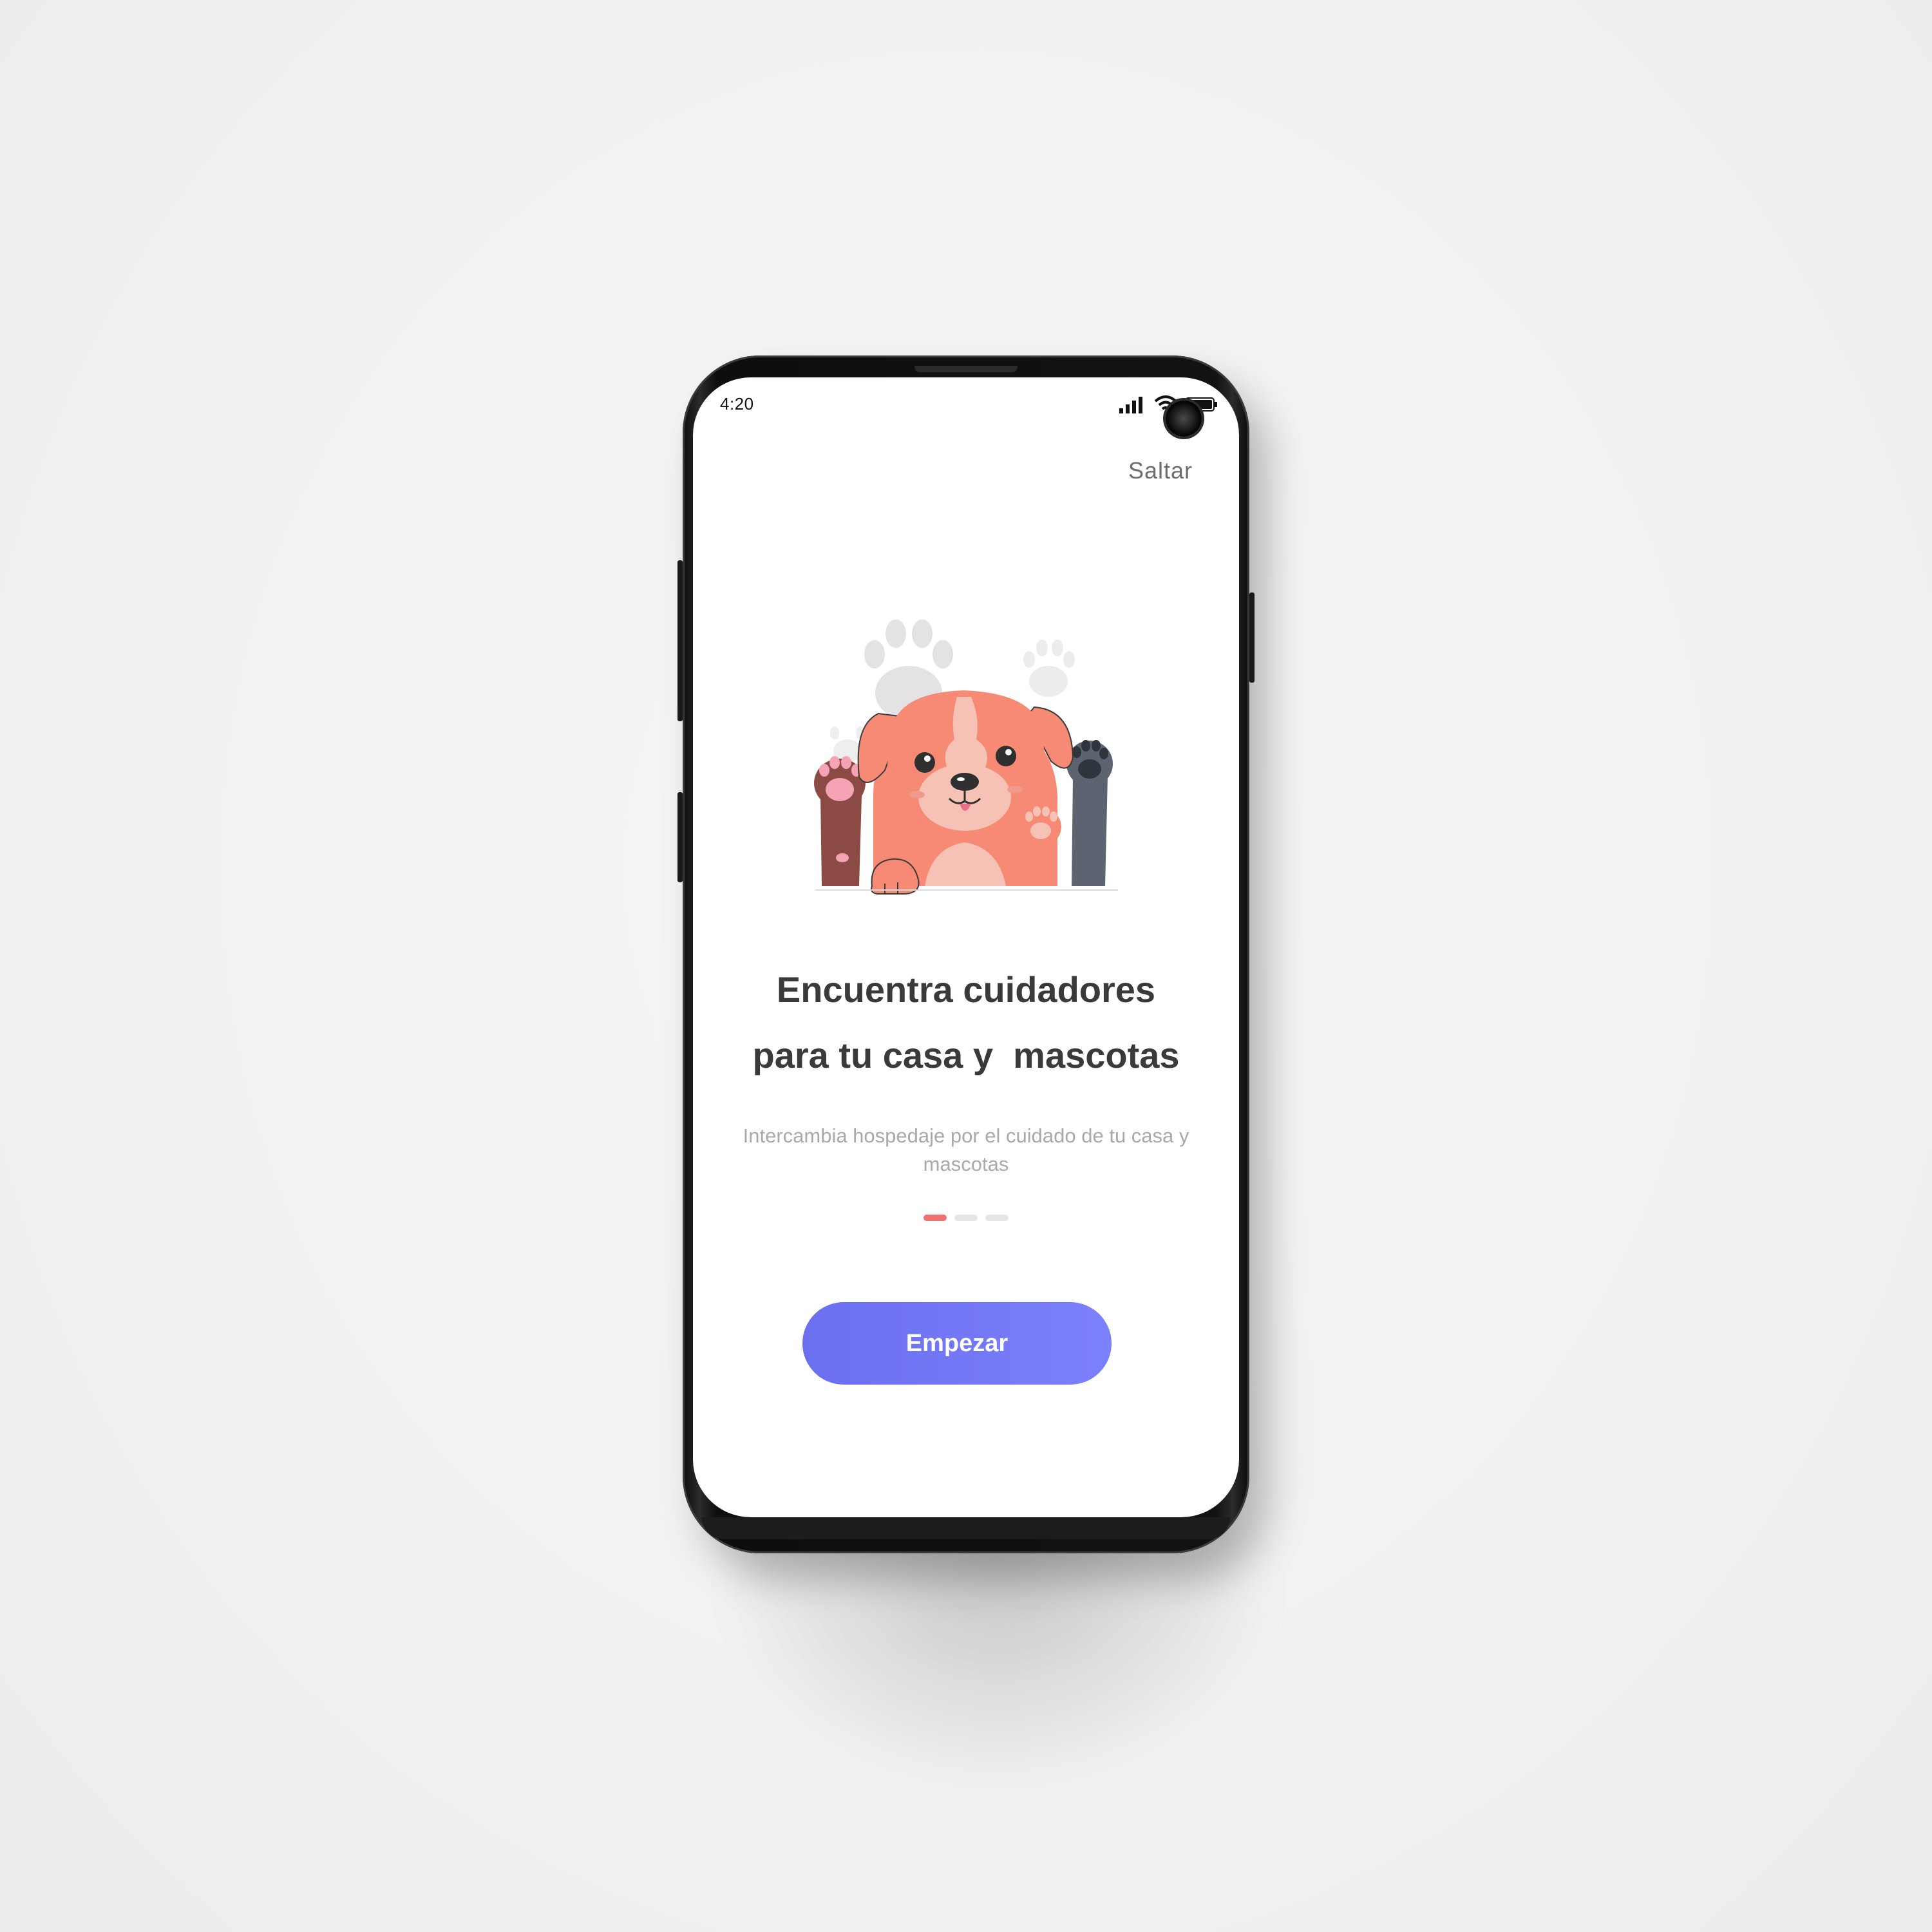 The image size is (1932, 1932). What do you see at coordinates (1130, 405) in the screenshot?
I see `signal-icon` at bounding box center [1130, 405].